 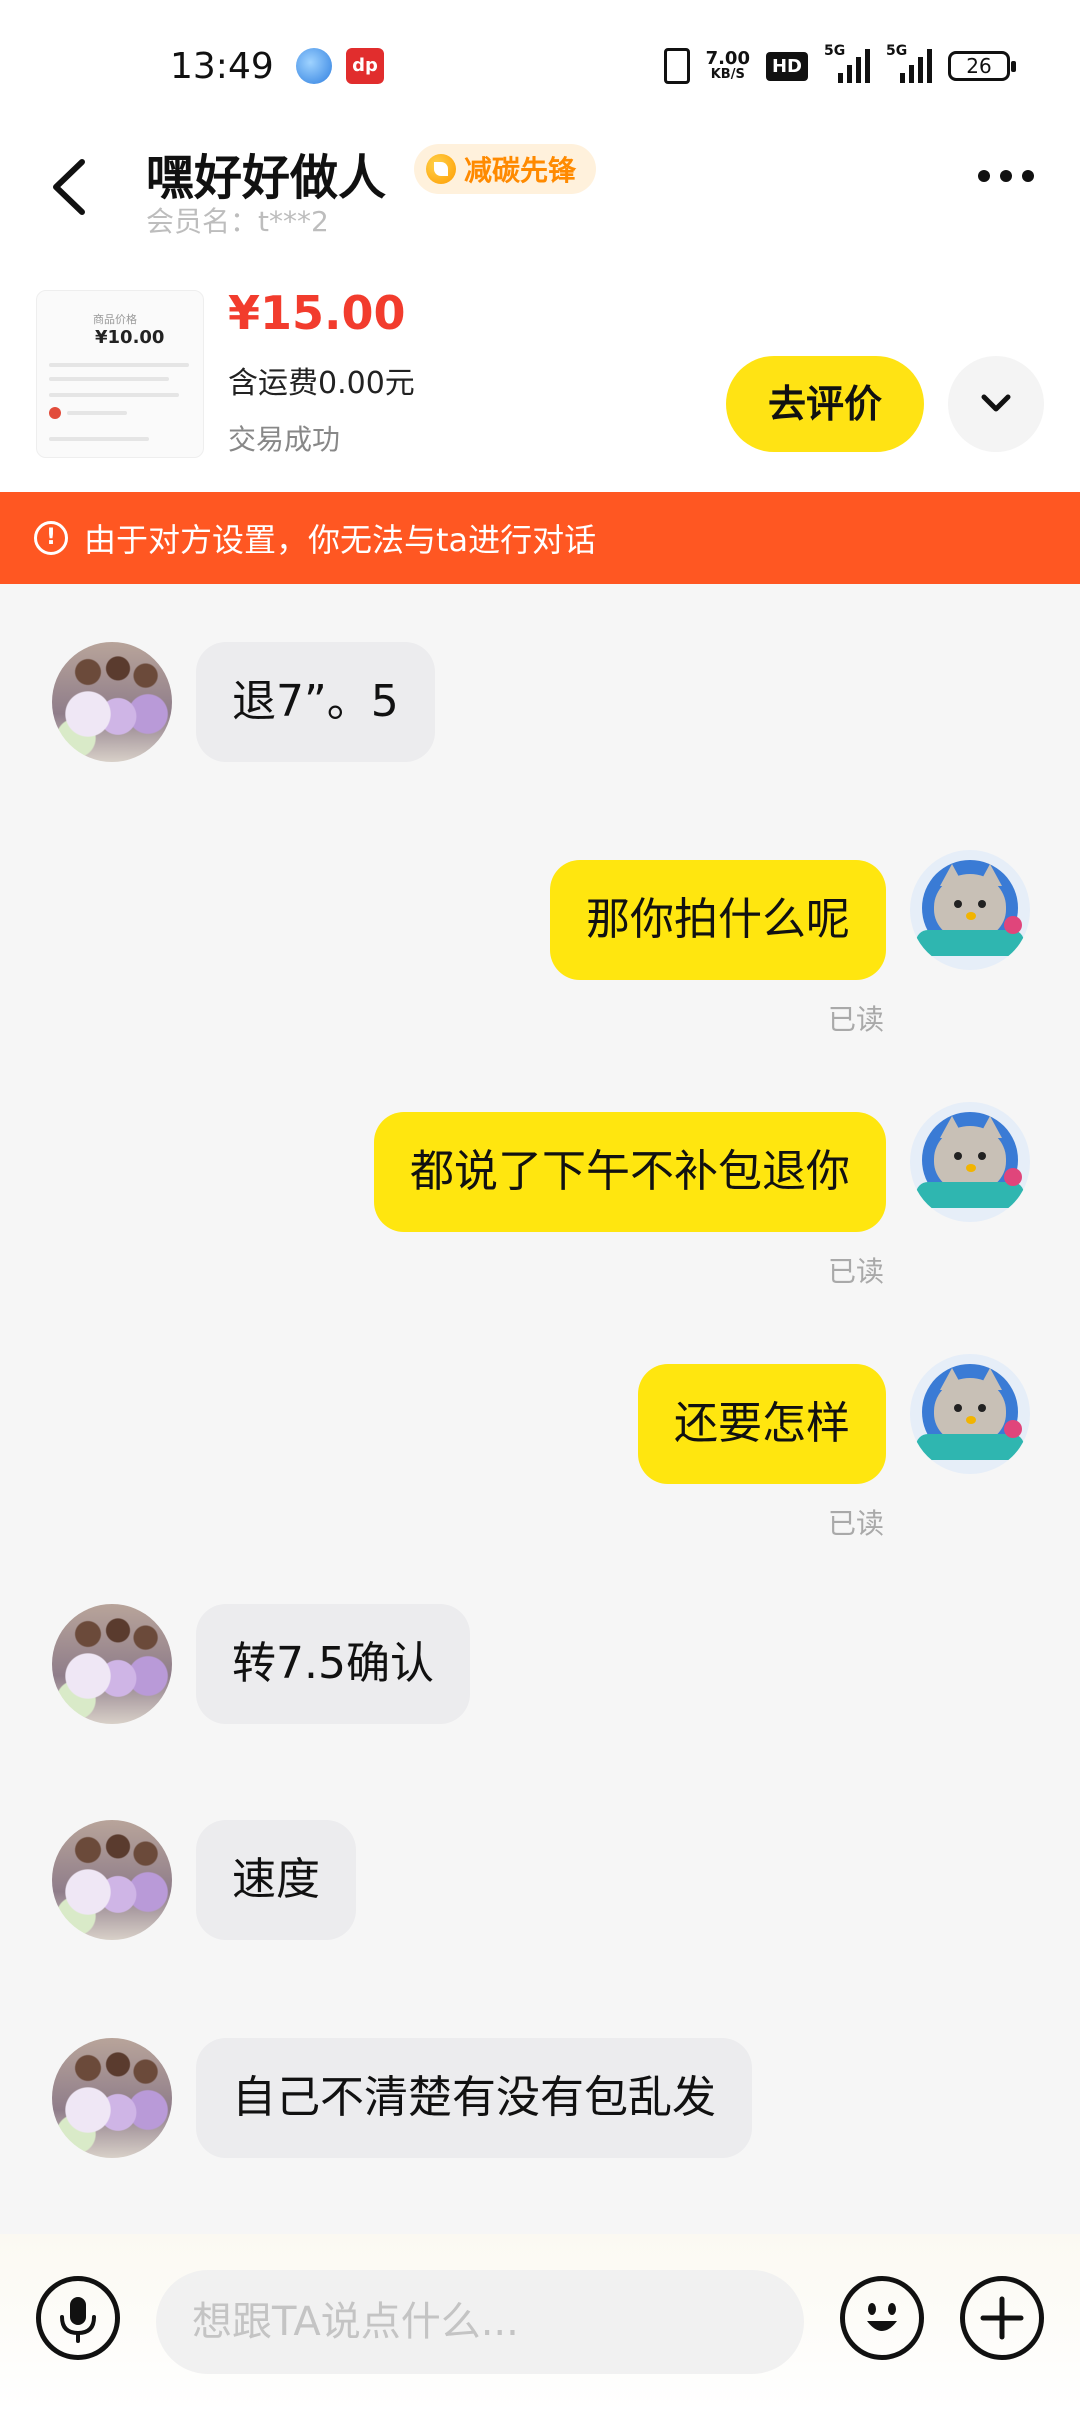 What do you see at coordinates (474, 2098) in the screenshot?
I see `message-bubble: 自己不清楚有没有包乱发` at bounding box center [474, 2098].